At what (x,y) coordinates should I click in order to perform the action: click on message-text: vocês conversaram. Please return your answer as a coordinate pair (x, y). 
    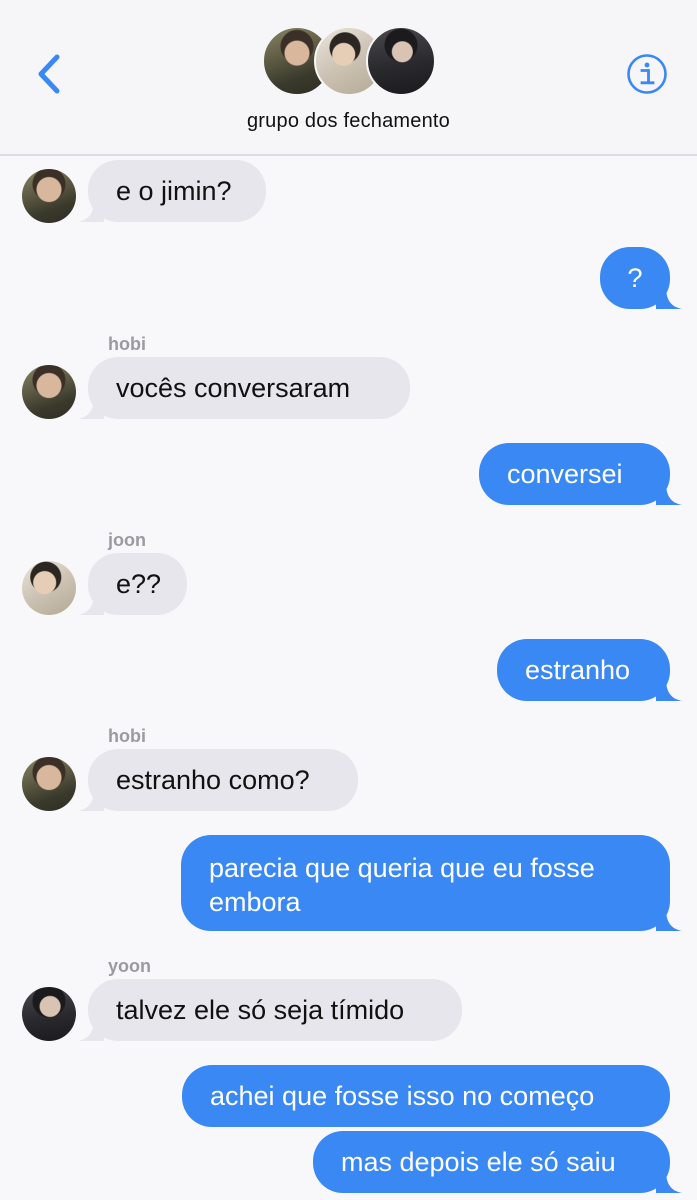
    Looking at the image, I should click on (233, 388).